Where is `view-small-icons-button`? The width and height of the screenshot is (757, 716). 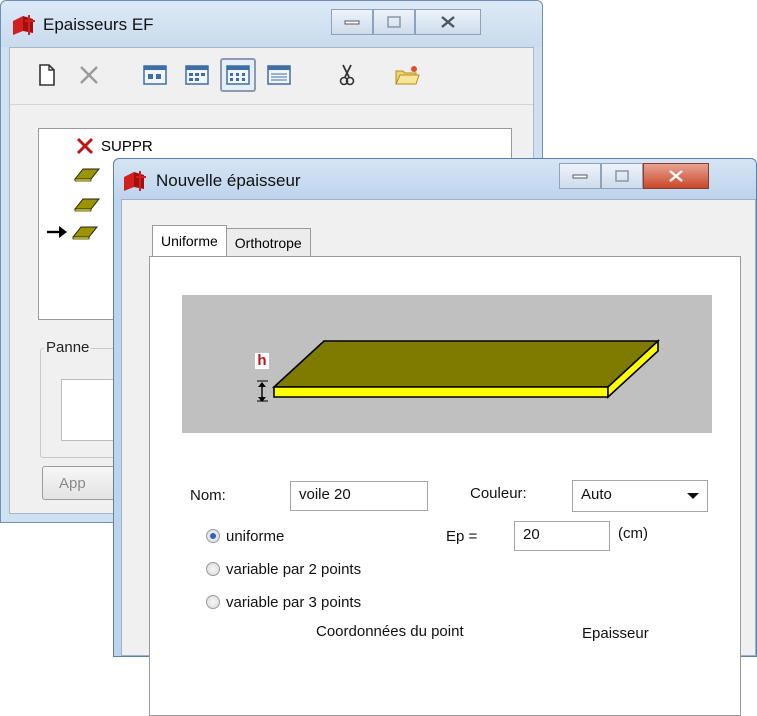
view-small-icons-button is located at coordinates (197, 75).